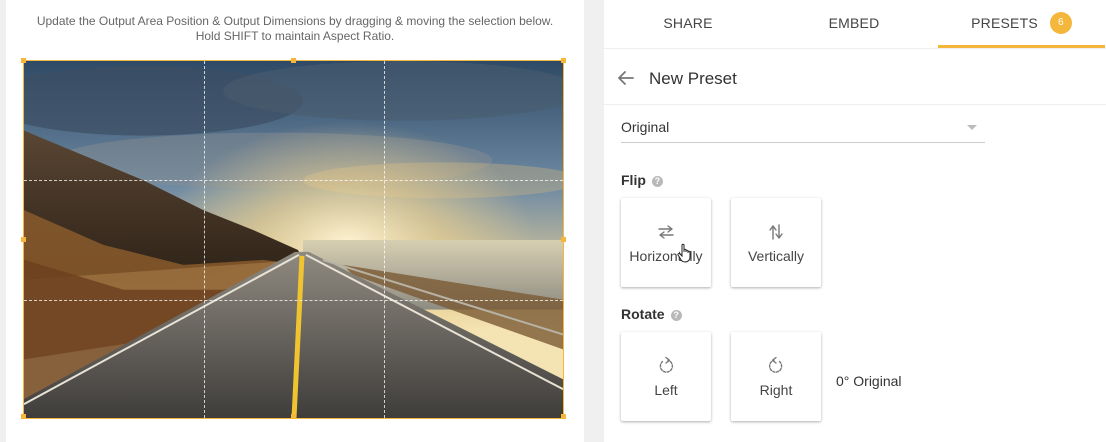  Describe the element at coordinates (684, 253) in the screenshot. I see `hand-cursor-icon` at that location.